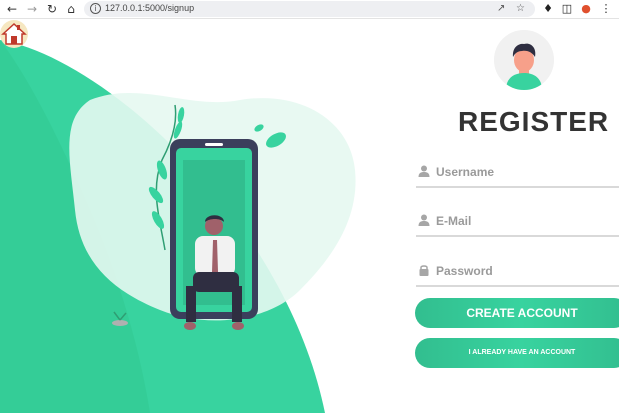 Image resolution: width=619 pixels, height=413 pixels. Describe the element at coordinates (52, 9) in the screenshot. I see `reload-icon: ↻` at that location.